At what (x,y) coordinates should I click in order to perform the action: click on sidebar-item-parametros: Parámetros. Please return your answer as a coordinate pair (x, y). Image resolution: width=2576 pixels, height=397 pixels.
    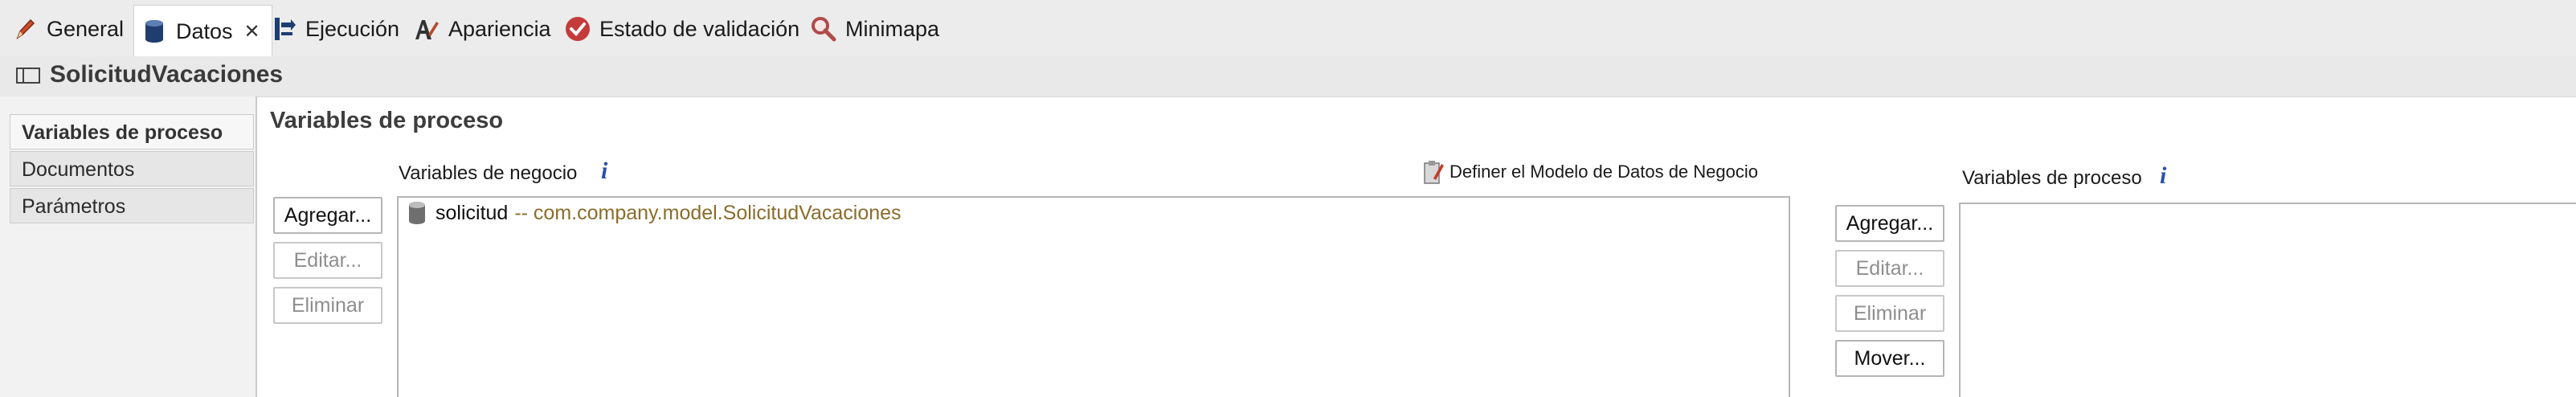
    Looking at the image, I should click on (132, 205).